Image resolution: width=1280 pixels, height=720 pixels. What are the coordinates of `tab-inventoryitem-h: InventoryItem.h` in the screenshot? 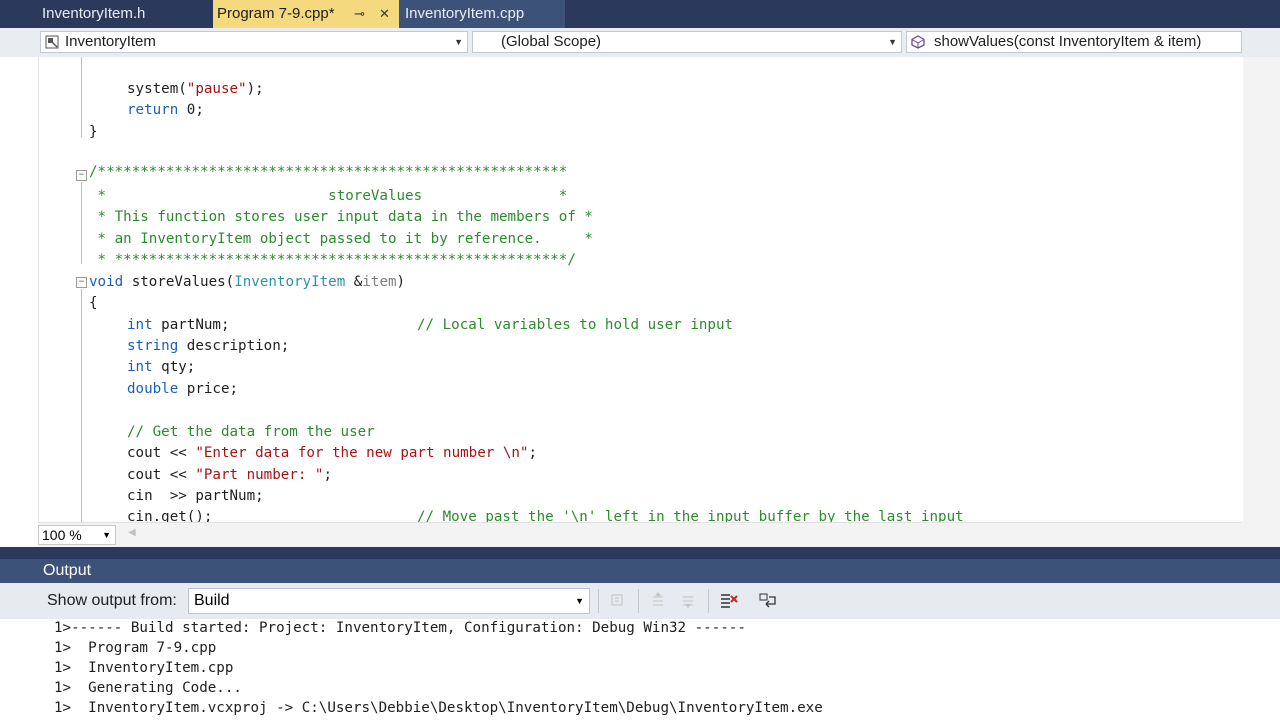 It's located at (106, 14).